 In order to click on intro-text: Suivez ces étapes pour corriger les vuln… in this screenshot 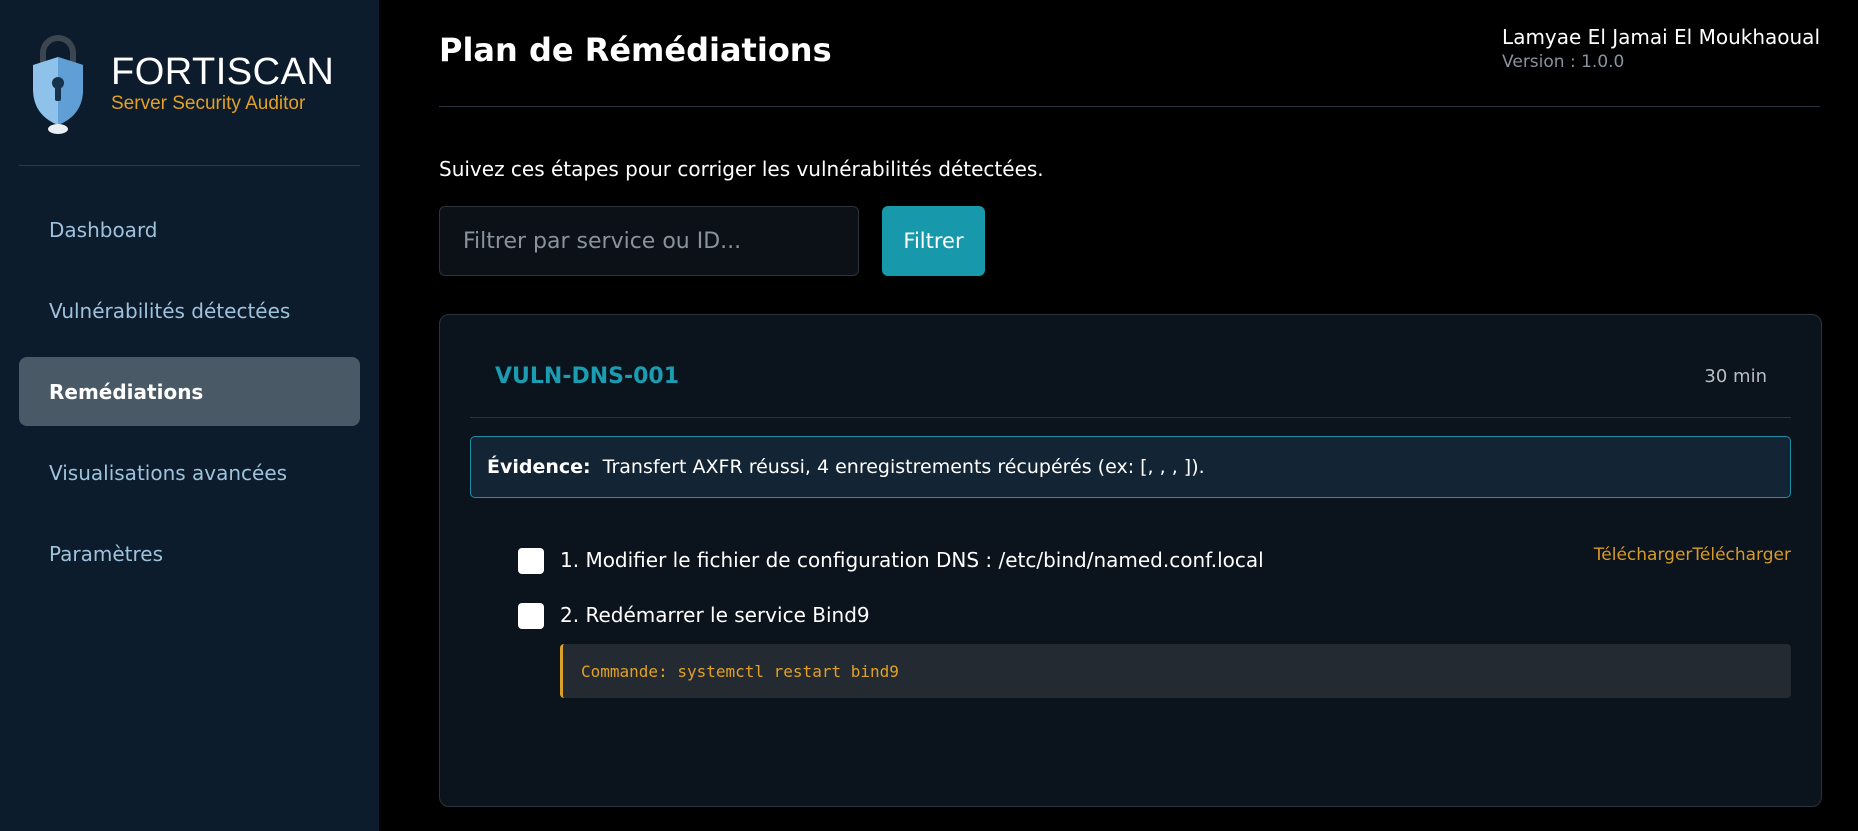, I will do `click(741, 169)`.